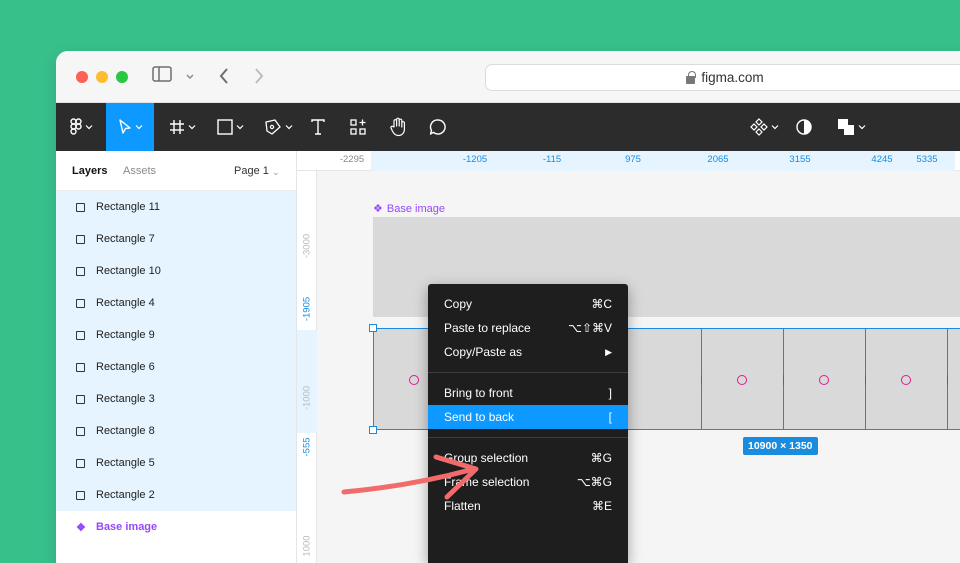  I want to click on url-text: figma.com, so click(732, 77).